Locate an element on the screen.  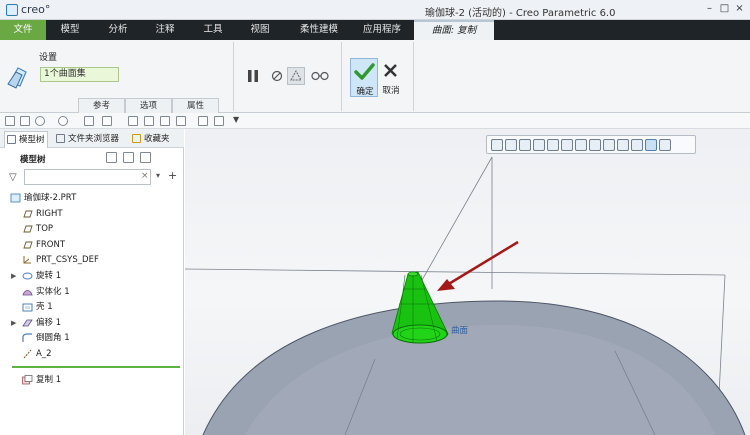
tree-item: FRONT is located at coordinates (92, 245).